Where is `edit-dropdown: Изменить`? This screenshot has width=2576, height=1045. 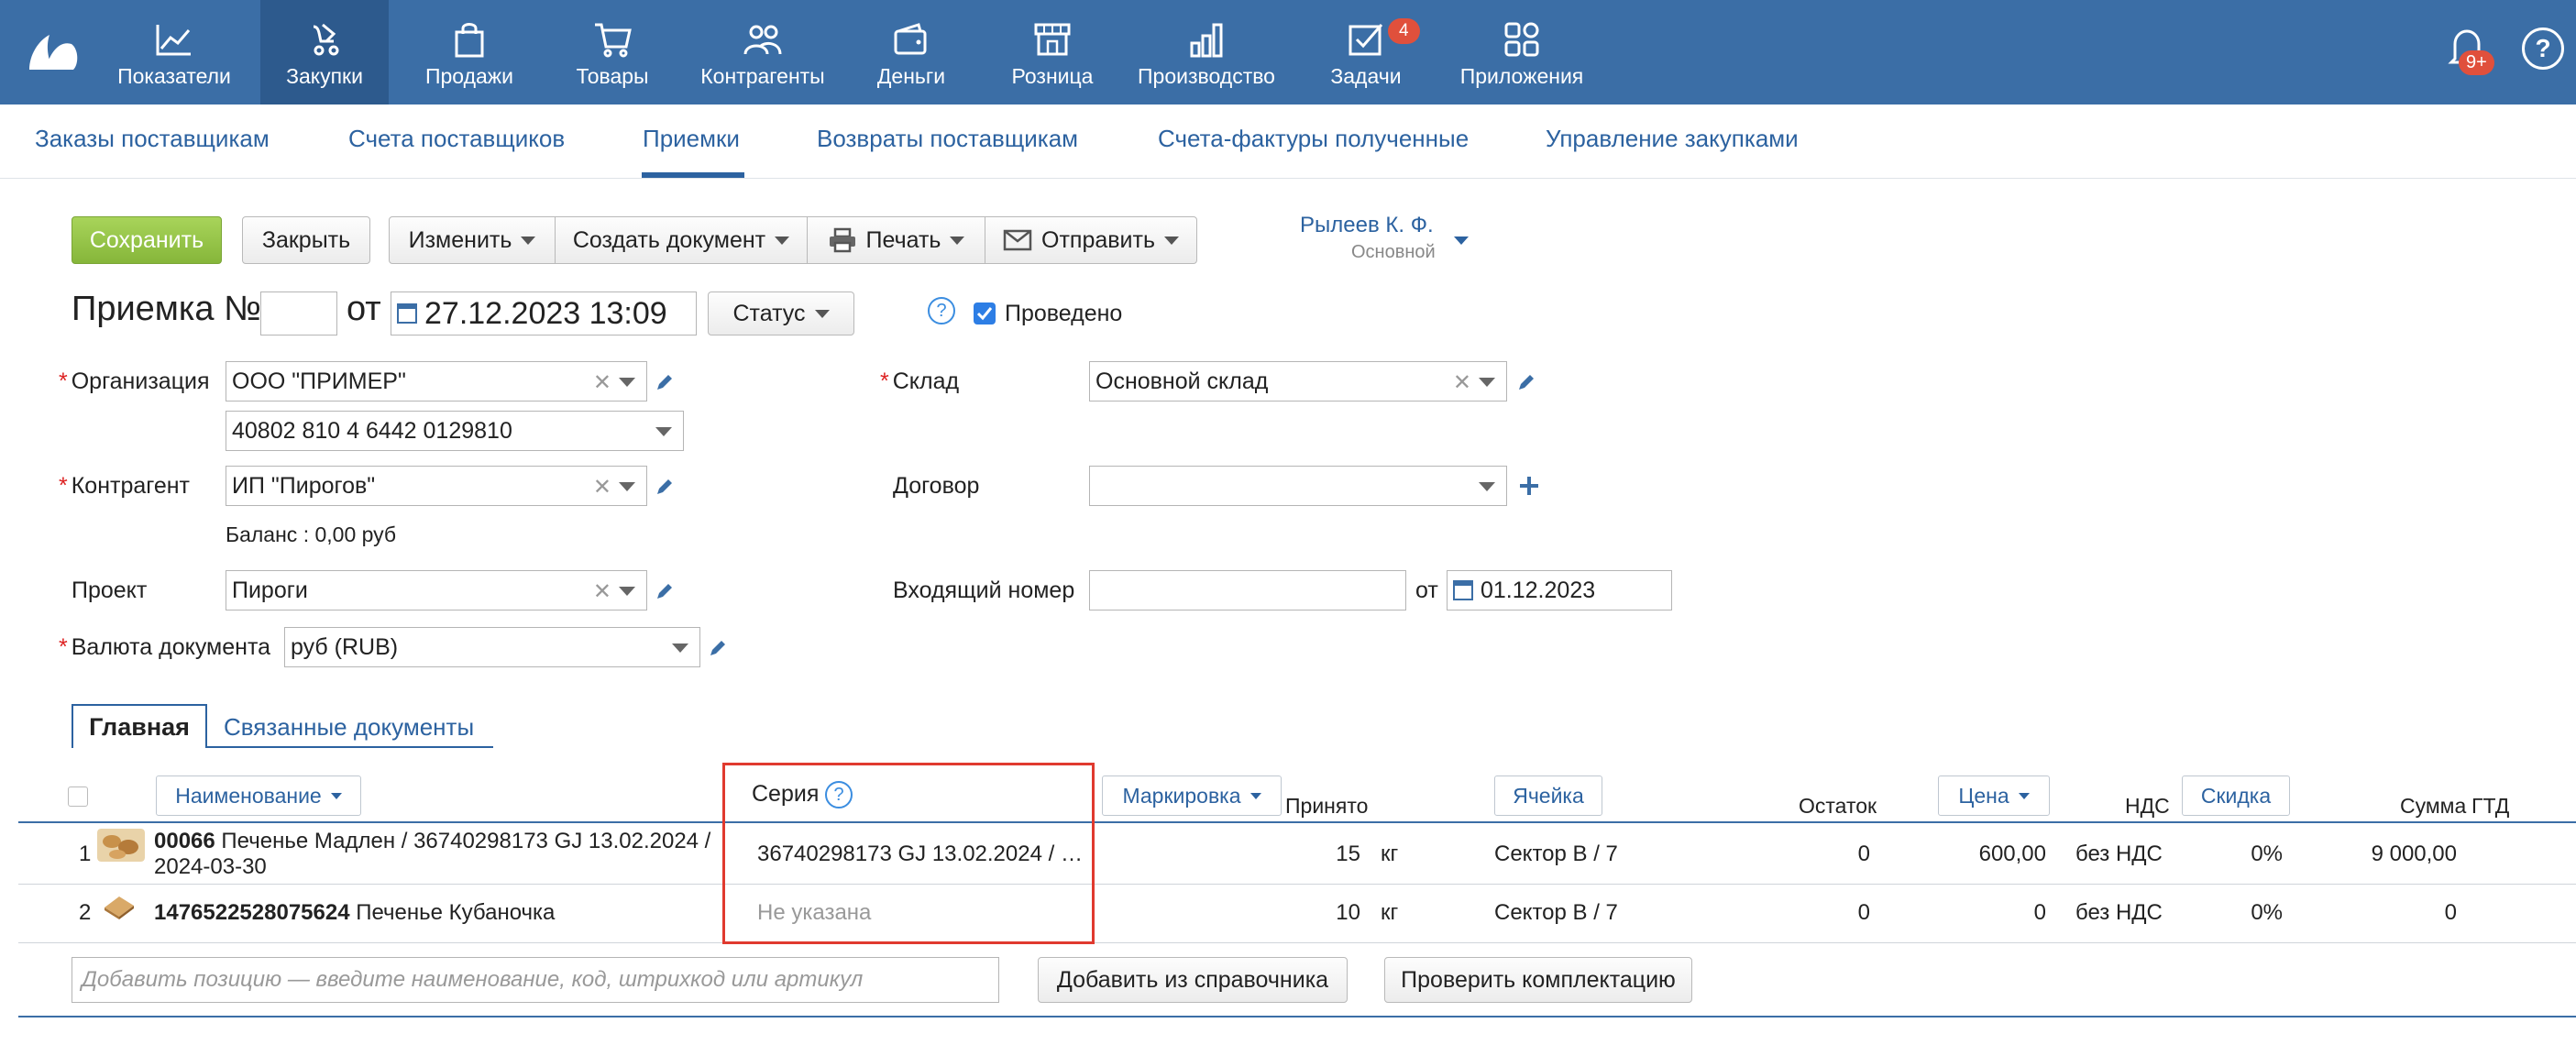
edit-dropdown: Изменить is located at coordinates (473, 240).